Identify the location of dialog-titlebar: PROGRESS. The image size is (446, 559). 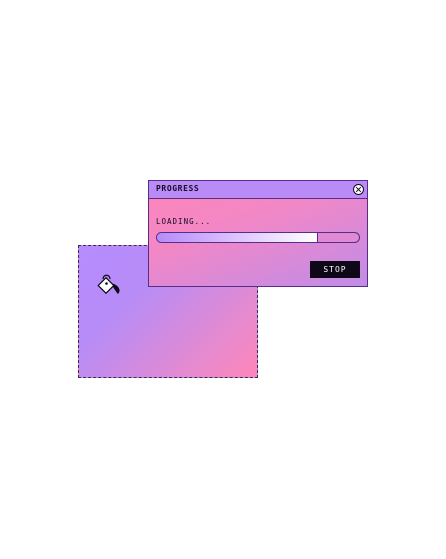
(258, 190).